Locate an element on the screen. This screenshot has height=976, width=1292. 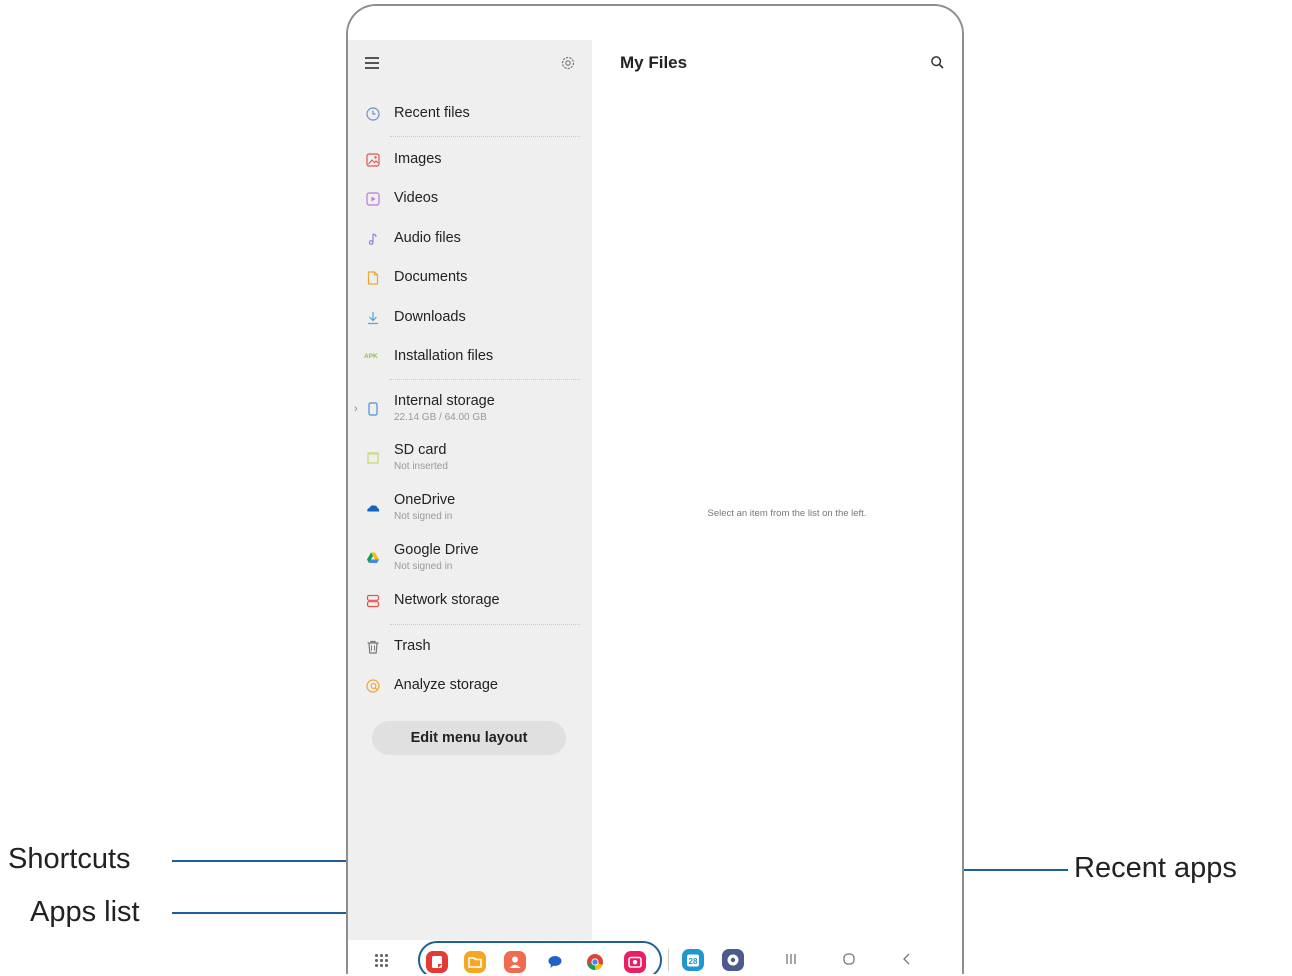
drawer-item-label: Trash is located at coordinates (412, 646).